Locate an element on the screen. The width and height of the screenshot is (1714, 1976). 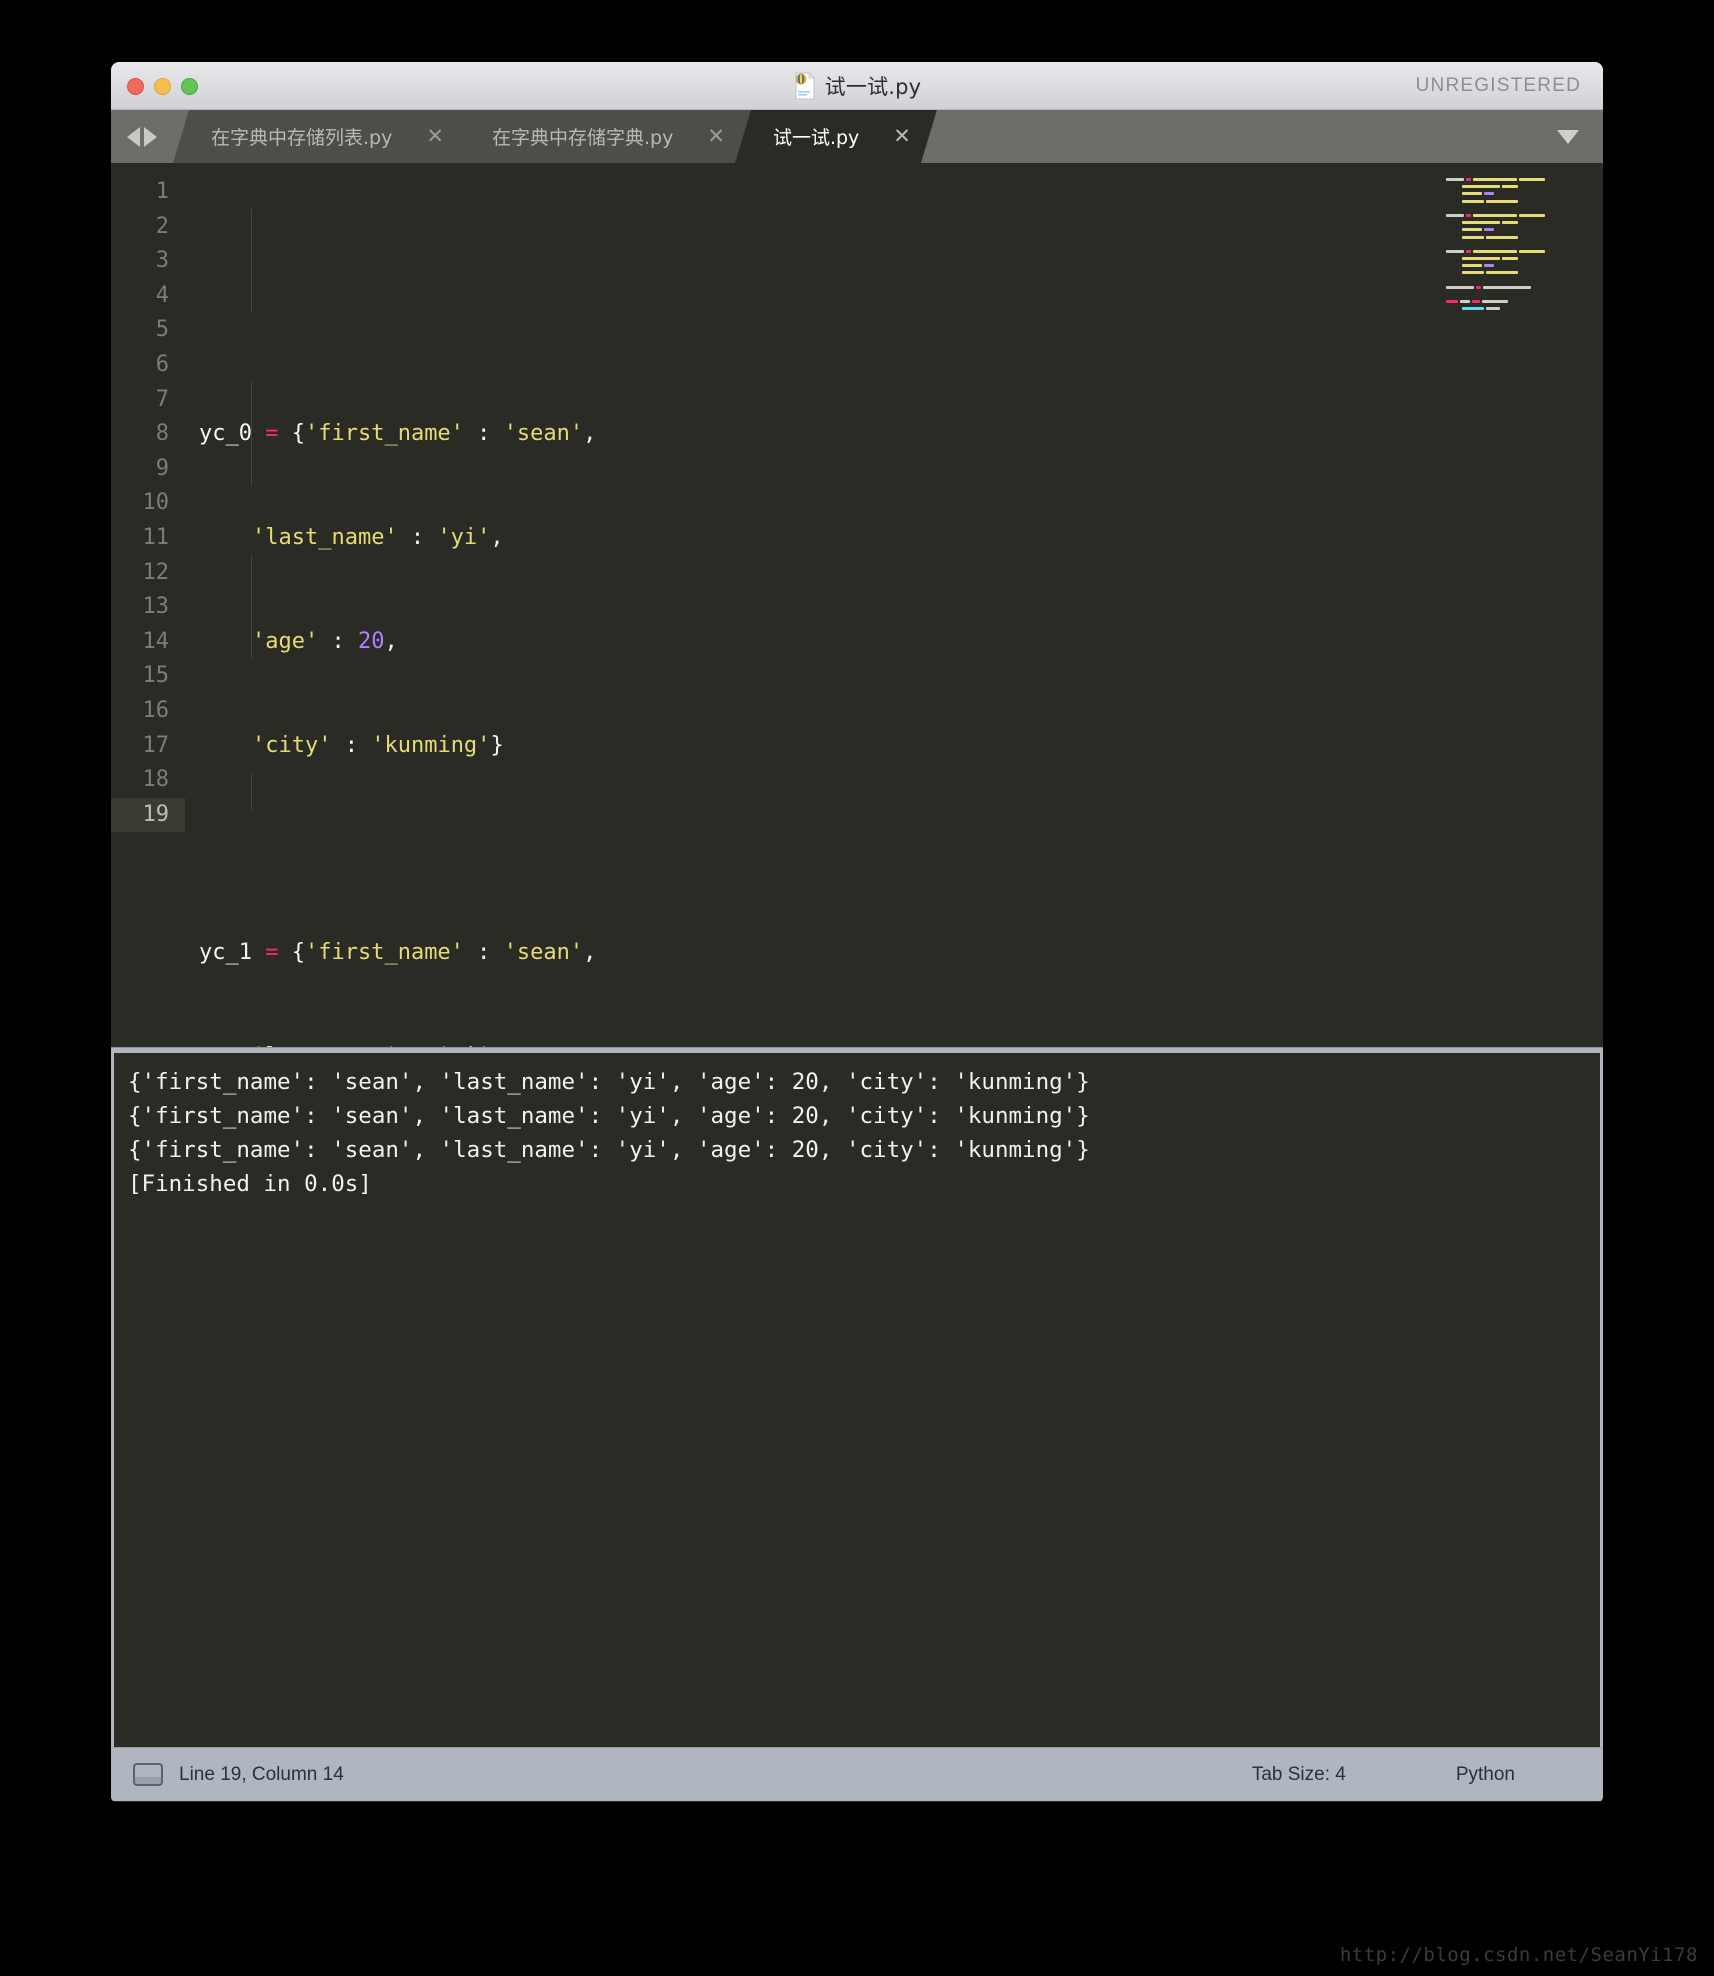
syntax-button: Python is located at coordinates (1485, 1775).